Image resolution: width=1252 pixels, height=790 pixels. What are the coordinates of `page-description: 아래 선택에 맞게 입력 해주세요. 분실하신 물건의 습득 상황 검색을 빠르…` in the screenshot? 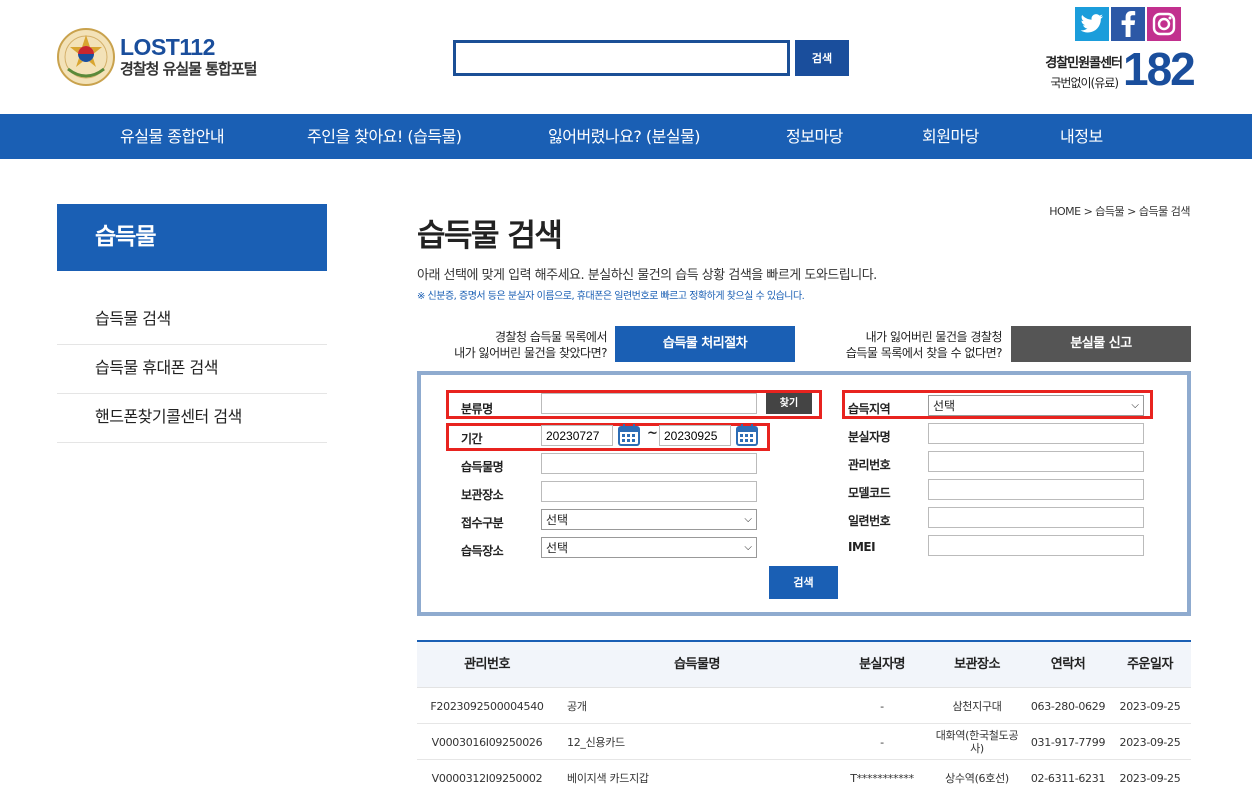 It's located at (647, 275).